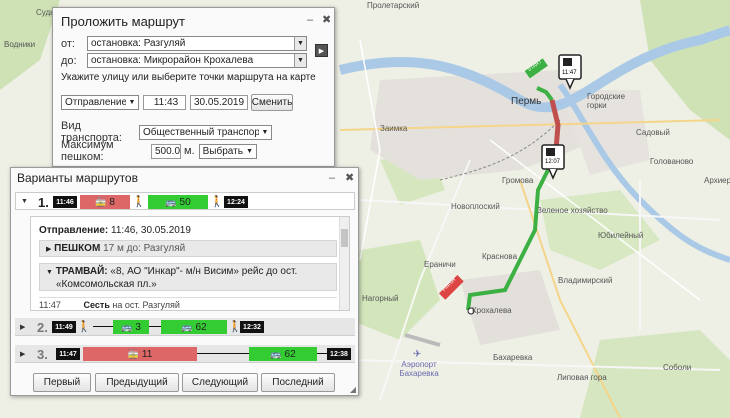 The image size is (730, 418). Describe the element at coordinates (138, 327) in the screenshot. I see `route-number: 3` at that location.